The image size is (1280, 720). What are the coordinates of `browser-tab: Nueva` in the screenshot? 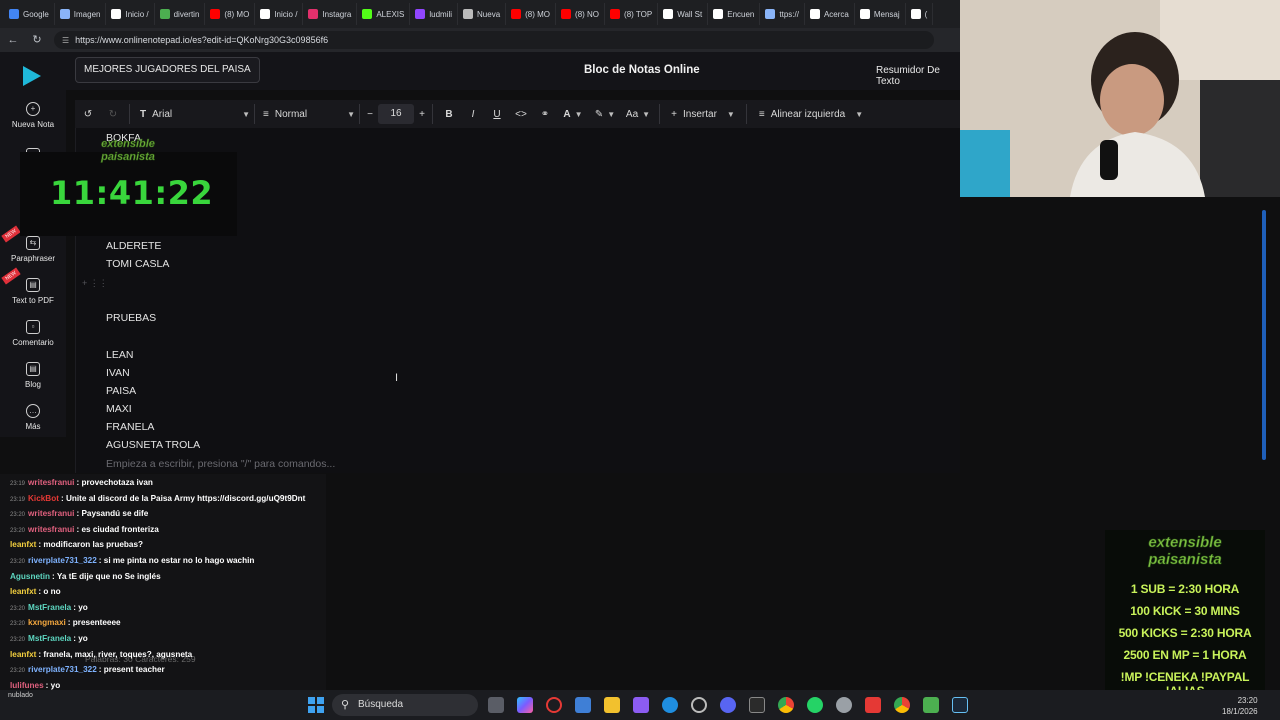 It's located at (482, 14).